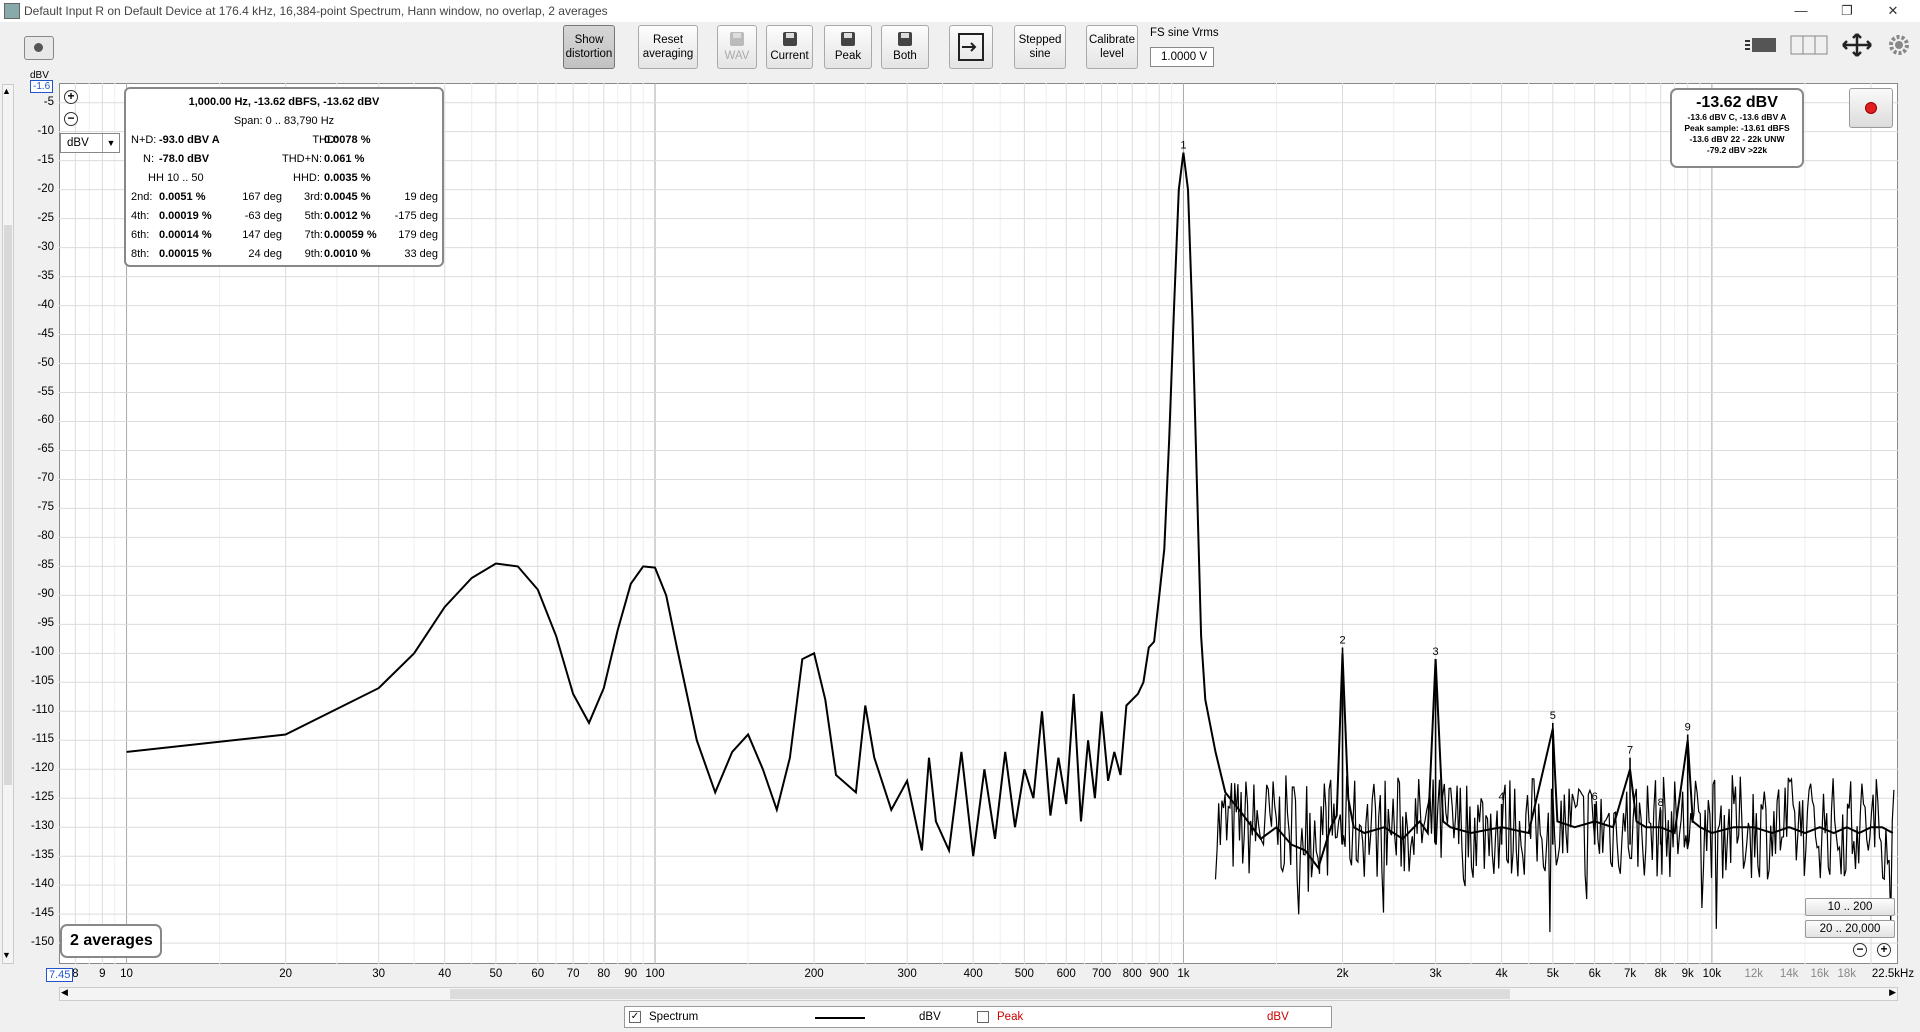 This screenshot has width=1920, height=1032. Describe the element at coordinates (6, 955) in the screenshot. I see `scroll-down-arrow-icon: ▼` at that location.